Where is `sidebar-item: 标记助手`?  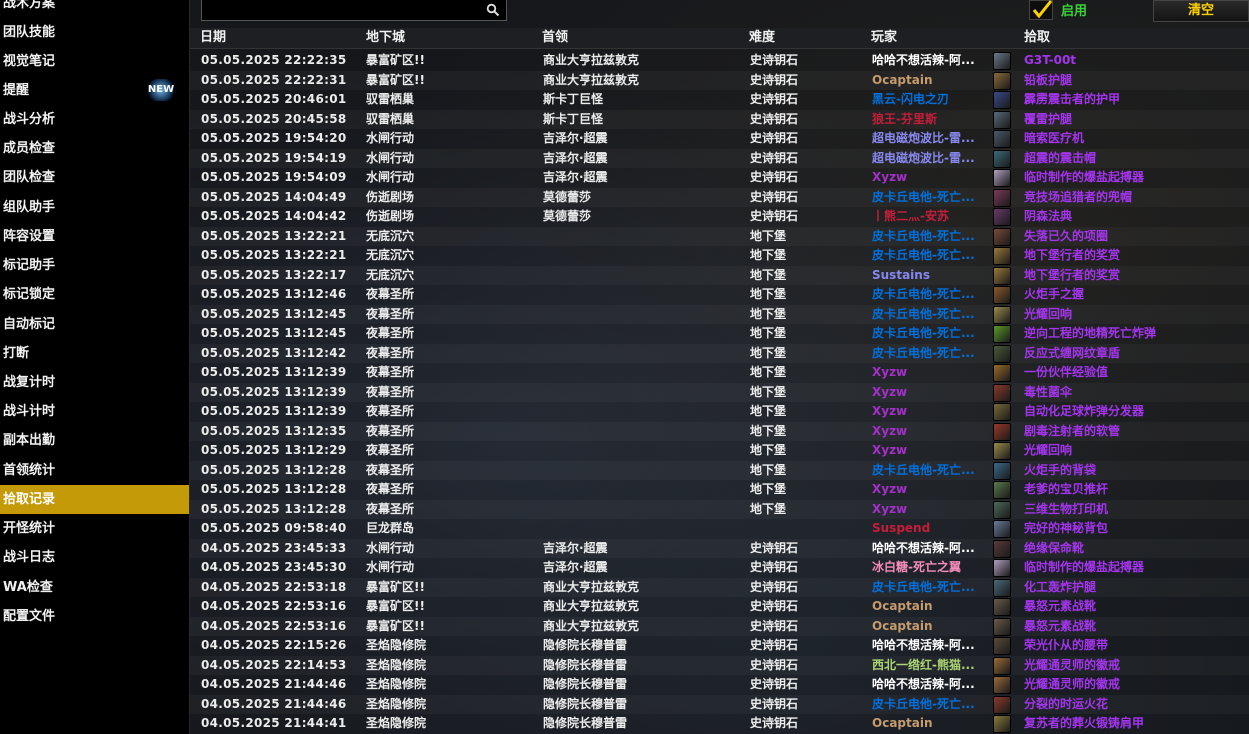 sidebar-item: 标记助手 is located at coordinates (94, 265).